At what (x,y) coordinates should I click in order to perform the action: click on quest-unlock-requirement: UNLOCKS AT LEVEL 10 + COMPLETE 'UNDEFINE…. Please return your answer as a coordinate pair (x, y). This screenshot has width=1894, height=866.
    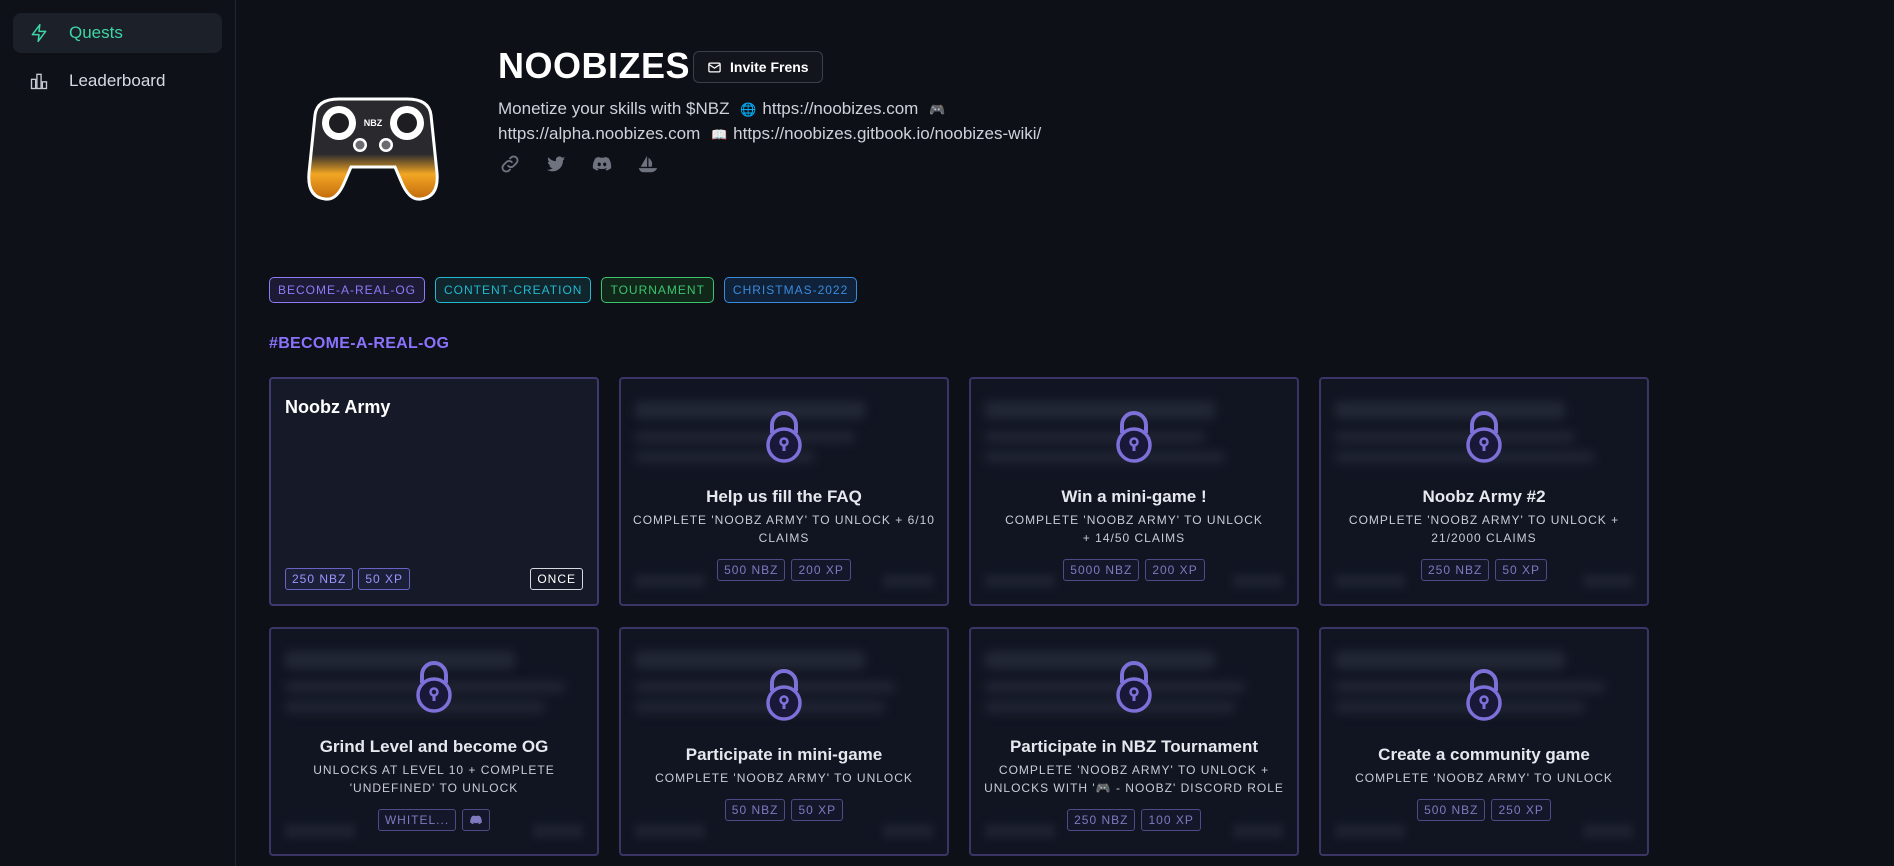
    Looking at the image, I should click on (434, 779).